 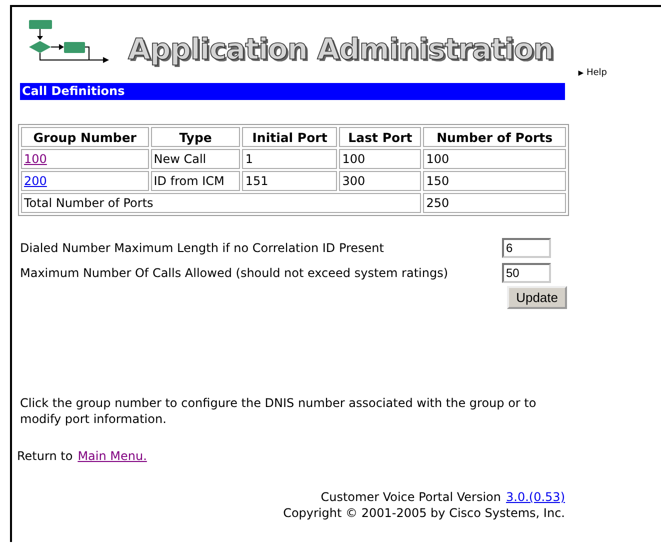 What do you see at coordinates (195, 181) in the screenshot?
I see `table-cell: ID from ICM` at bounding box center [195, 181].